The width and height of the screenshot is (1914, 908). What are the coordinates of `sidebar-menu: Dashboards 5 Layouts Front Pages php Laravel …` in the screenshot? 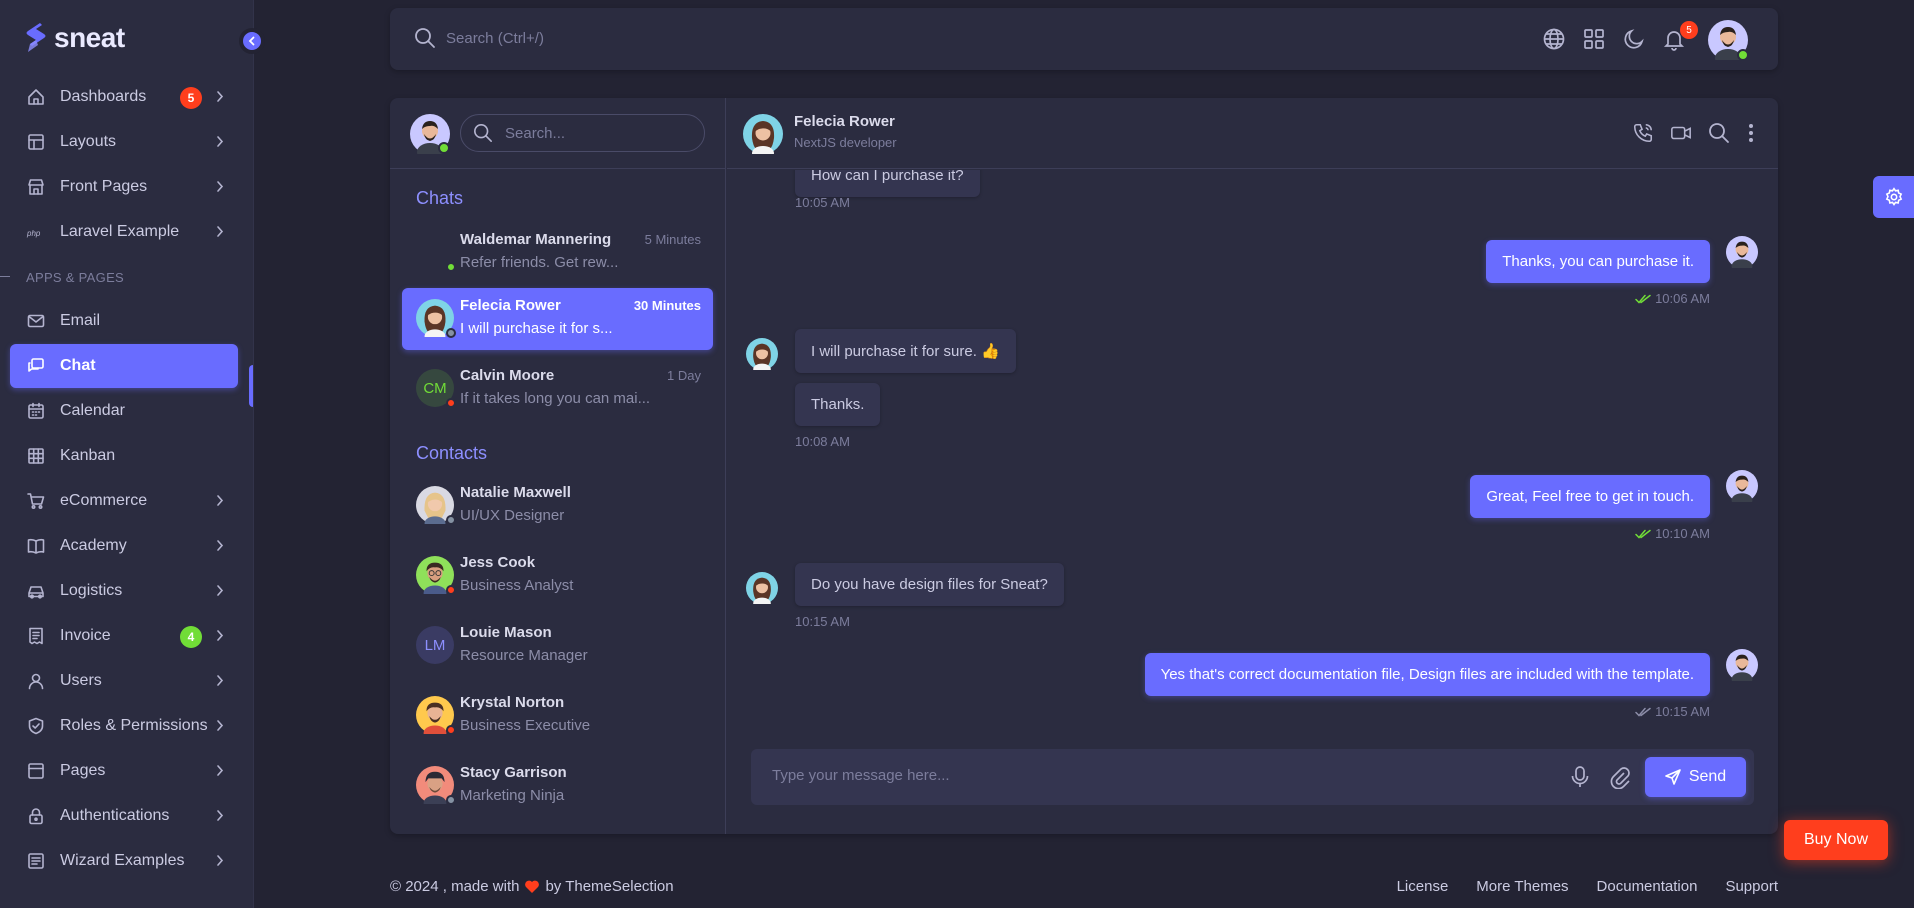 It's located at (119, 479).